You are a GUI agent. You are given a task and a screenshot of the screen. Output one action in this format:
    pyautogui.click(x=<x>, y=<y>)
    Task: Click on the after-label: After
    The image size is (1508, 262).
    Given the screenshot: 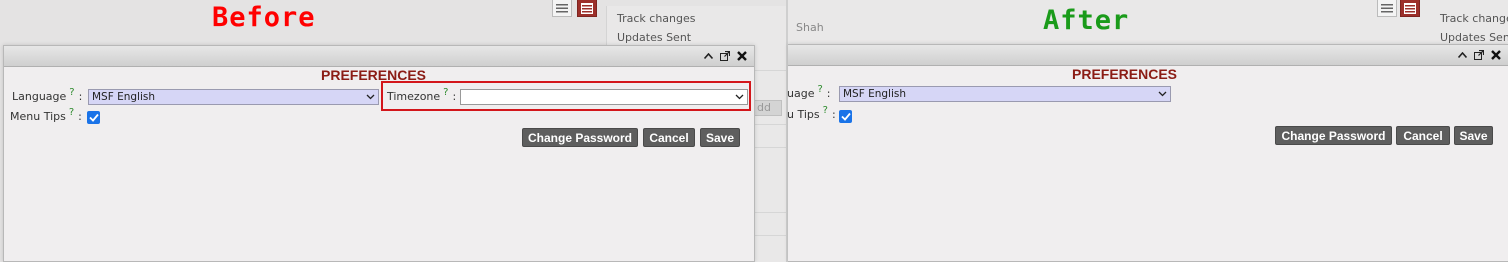 What is the action you would take?
    pyautogui.click(x=1086, y=20)
    